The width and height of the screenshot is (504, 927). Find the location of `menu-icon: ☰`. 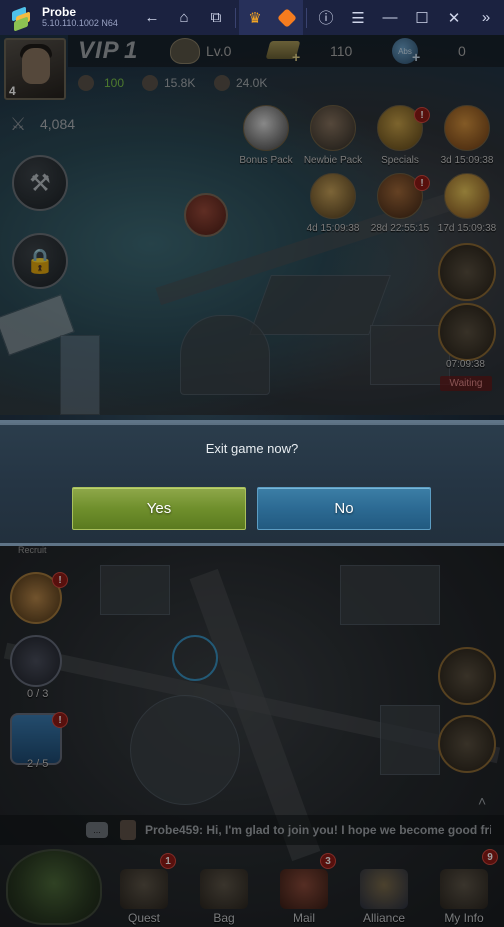

menu-icon: ☰ is located at coordinates (358, 17).